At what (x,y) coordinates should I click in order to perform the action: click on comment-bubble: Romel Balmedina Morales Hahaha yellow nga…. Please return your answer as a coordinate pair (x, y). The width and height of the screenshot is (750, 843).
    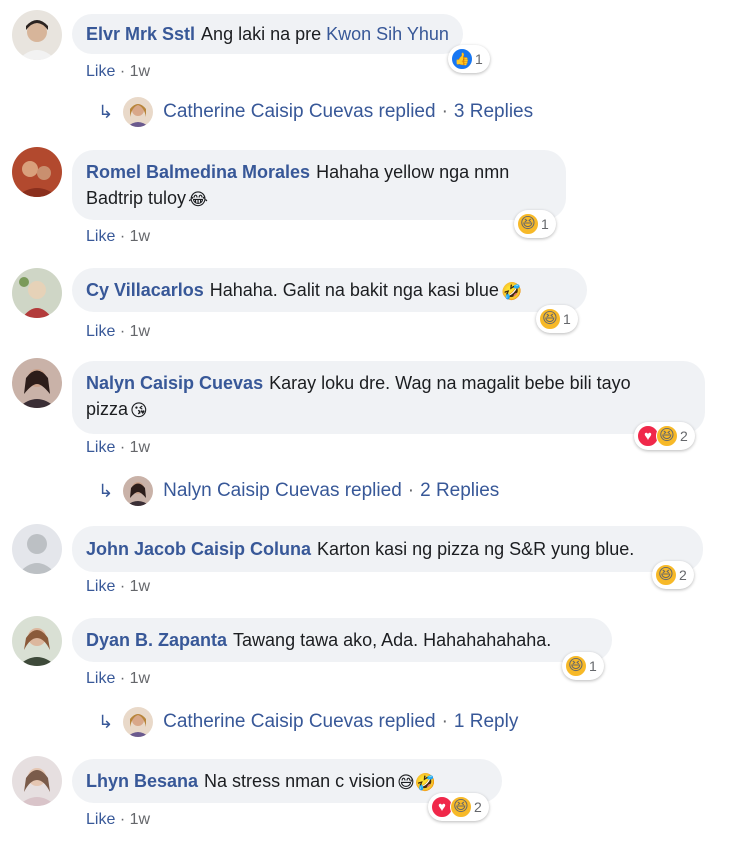
    Looking at the image, I should click on (319, 185).